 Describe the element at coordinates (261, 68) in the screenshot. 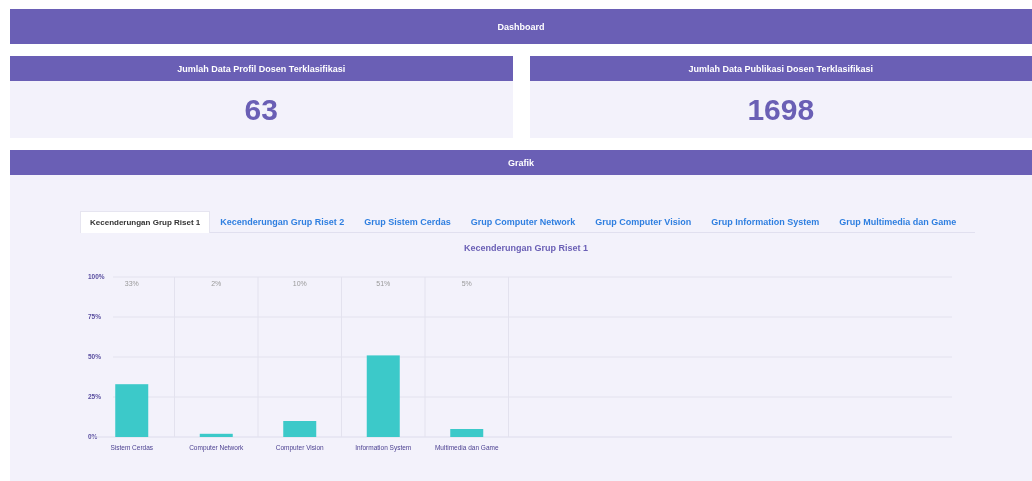

I see `card-title: Jumlah Data Profil Dosen Terklasifikasi` at that location.